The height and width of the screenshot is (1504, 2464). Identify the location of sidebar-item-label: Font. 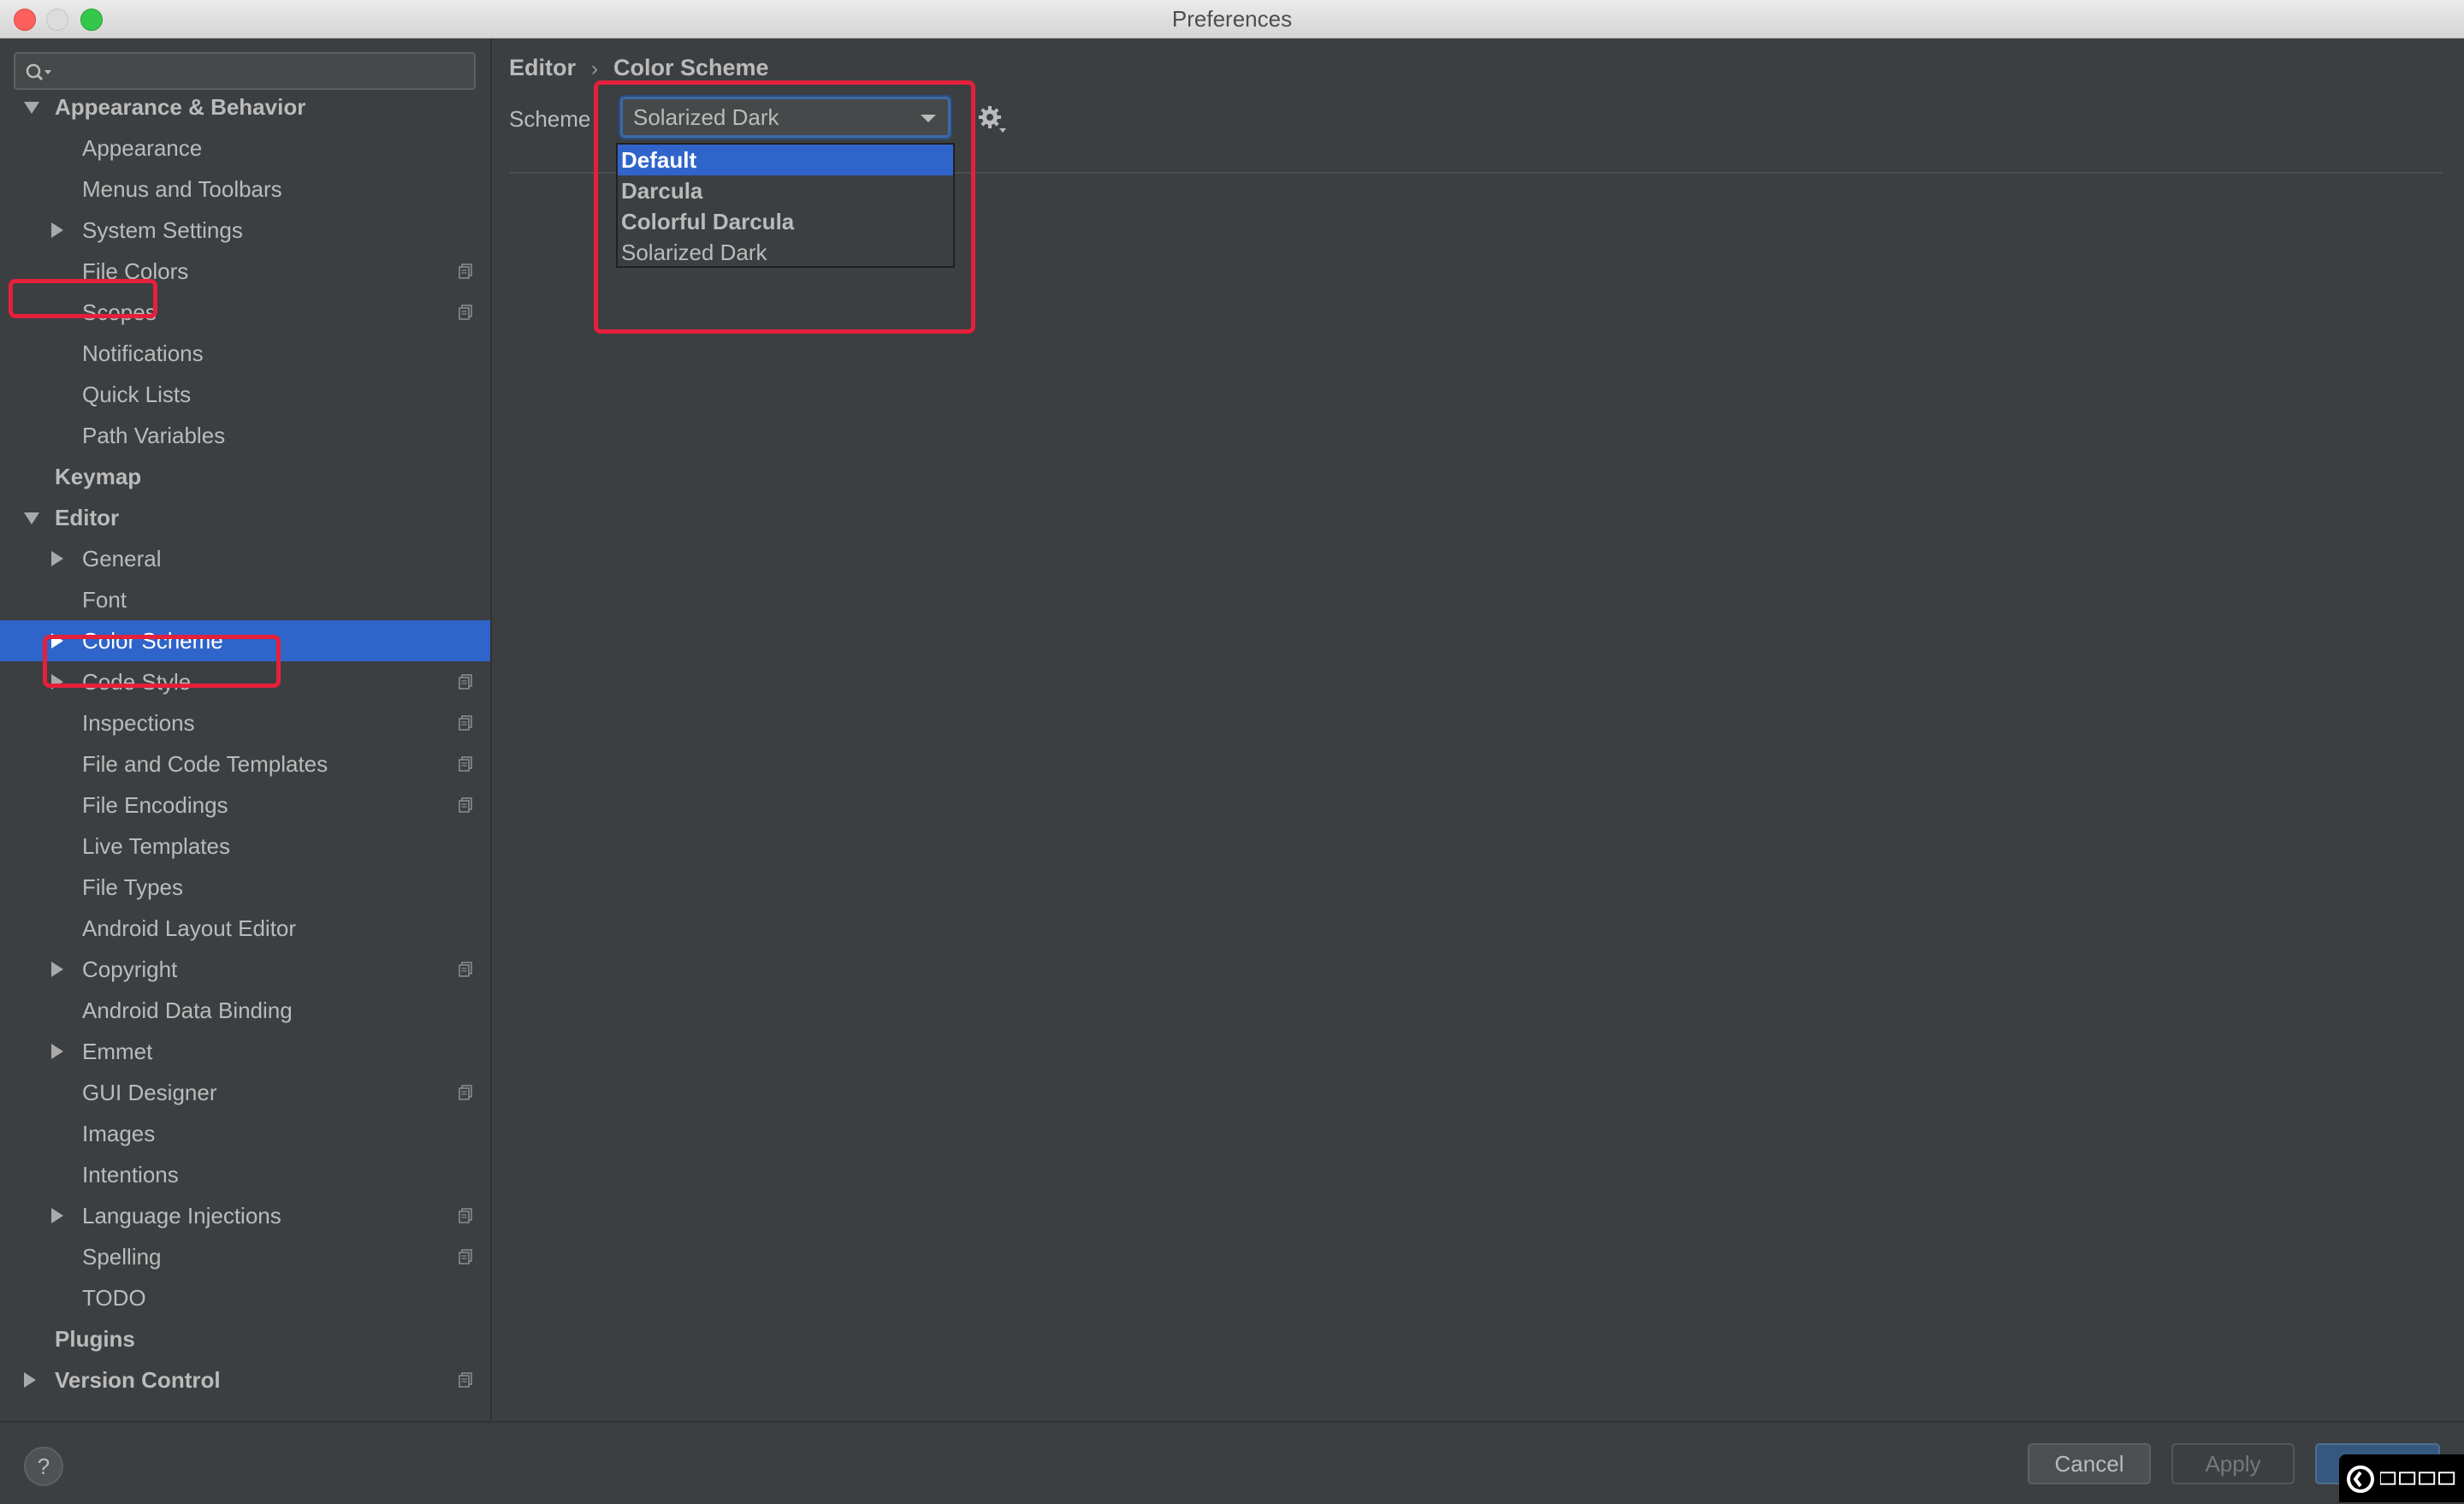
(104, 600).